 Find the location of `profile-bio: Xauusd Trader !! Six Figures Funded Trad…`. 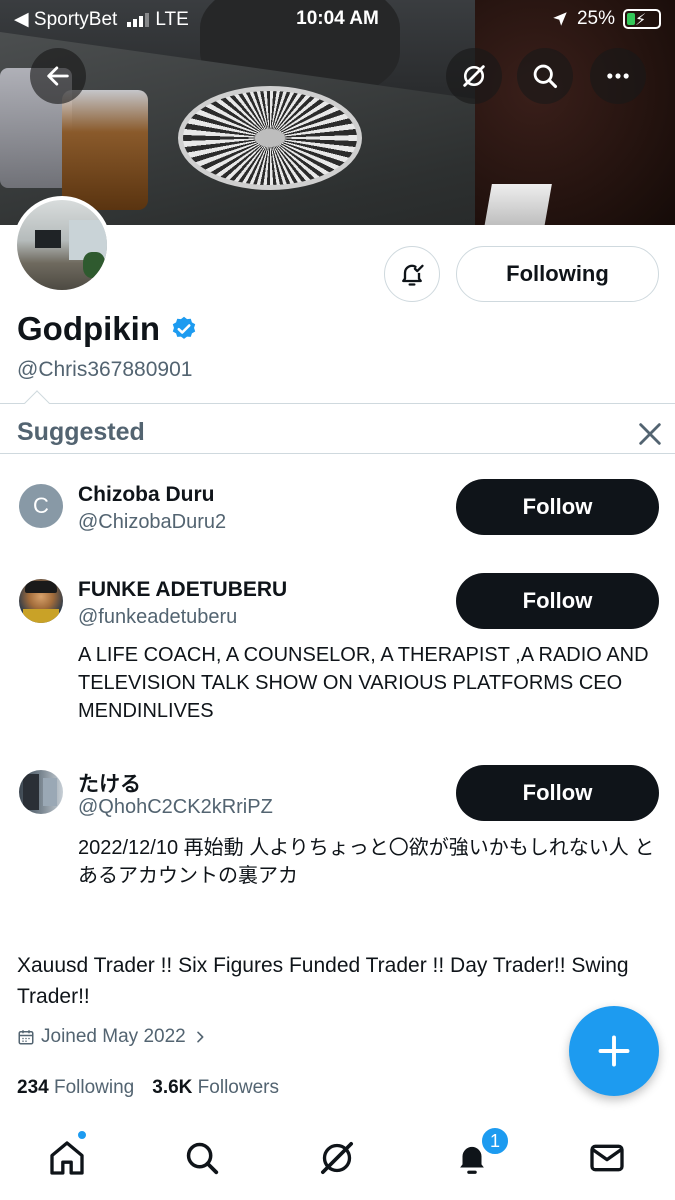

profile-bio: Xauusd Trader !! Six Figures Funded Trad… is located at coordinates (323, 981).